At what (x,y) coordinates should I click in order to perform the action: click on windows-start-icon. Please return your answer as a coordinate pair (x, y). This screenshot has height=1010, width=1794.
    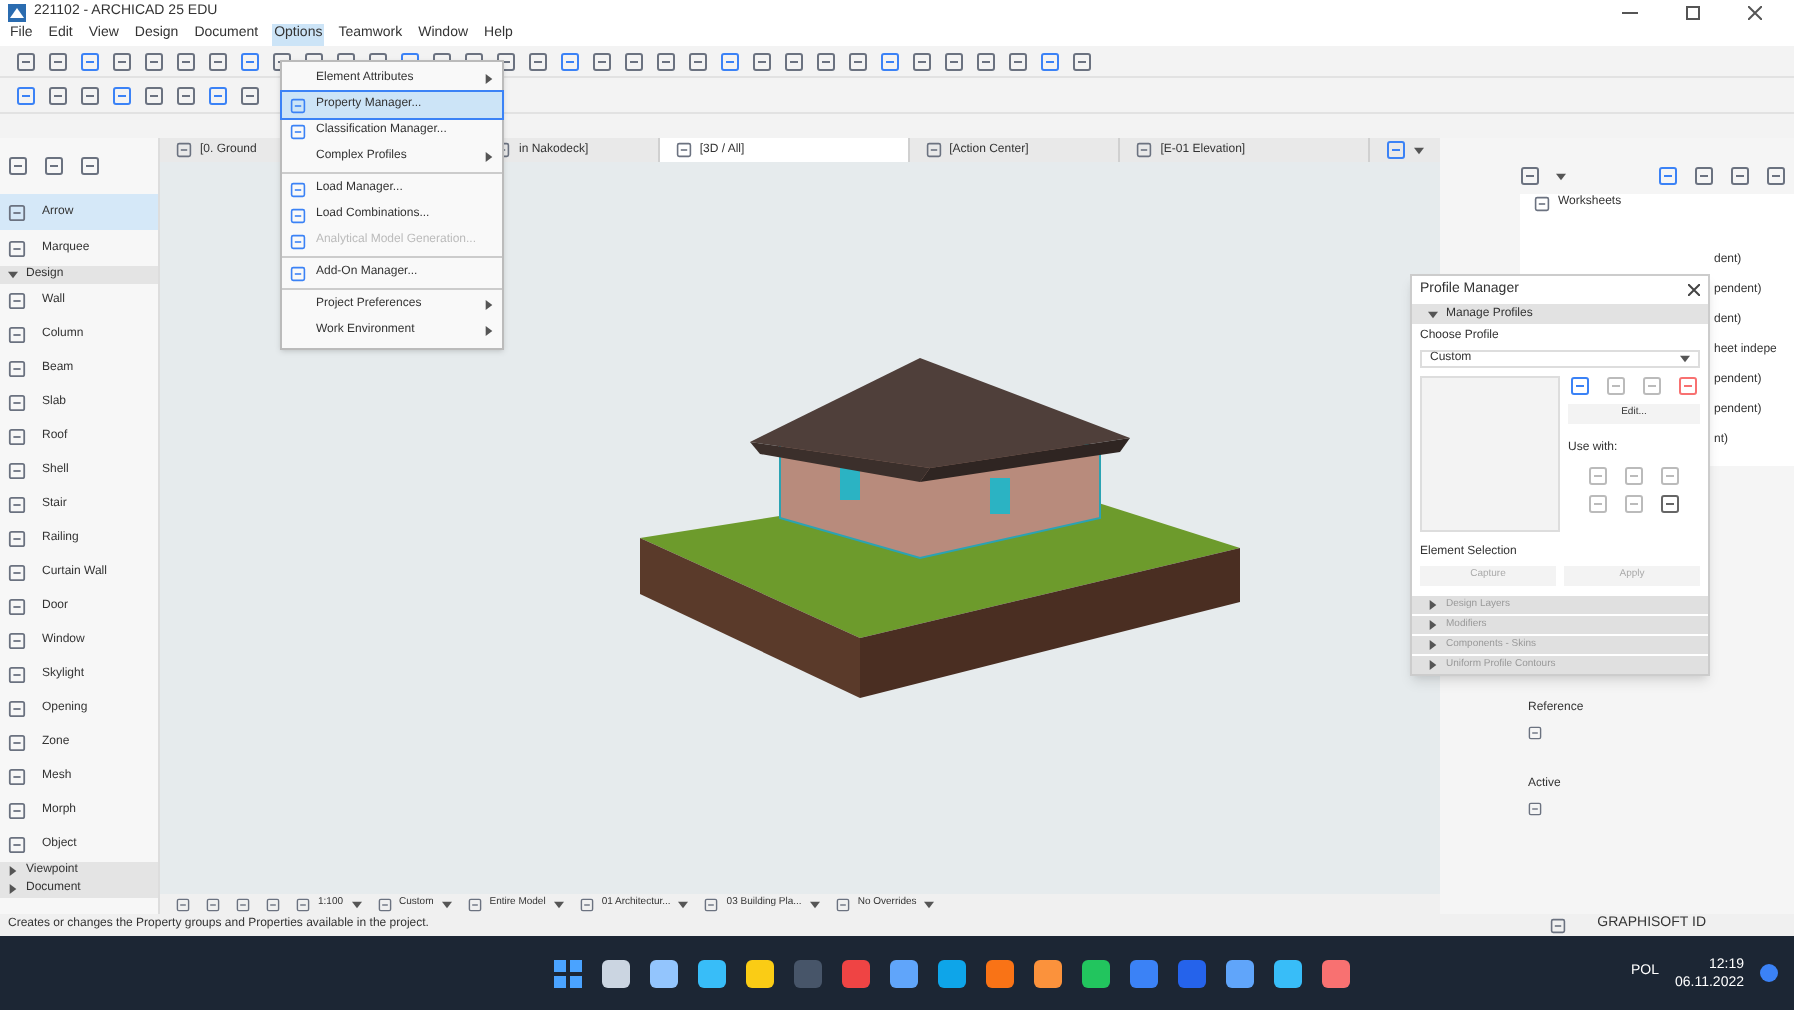
    Looking at the image, I should click on (568, 973).